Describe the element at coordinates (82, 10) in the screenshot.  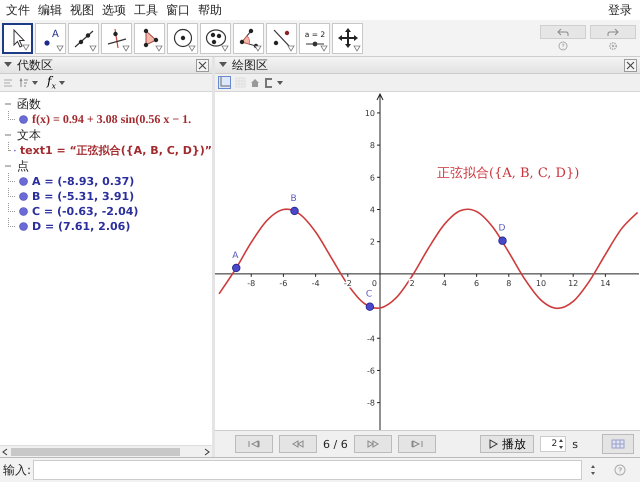
I see `menu-item: 视图` at that location.